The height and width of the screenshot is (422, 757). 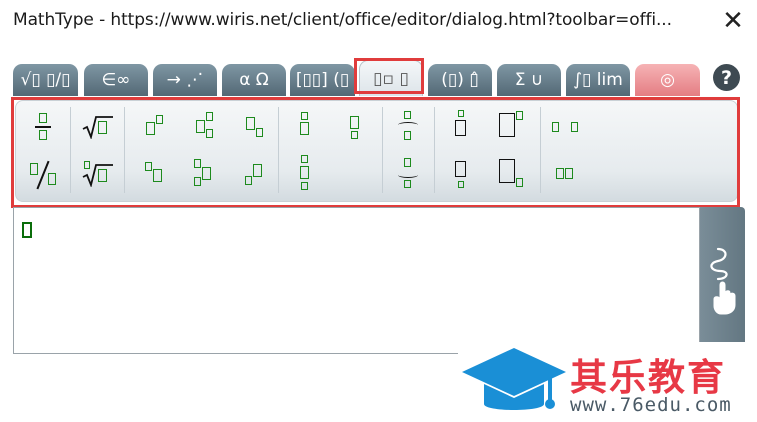 What do you see at coordinates (598, 80) in the screenshot?
I see `tab-calculus: ∫▯ lim` at bounding box center [598, 80].